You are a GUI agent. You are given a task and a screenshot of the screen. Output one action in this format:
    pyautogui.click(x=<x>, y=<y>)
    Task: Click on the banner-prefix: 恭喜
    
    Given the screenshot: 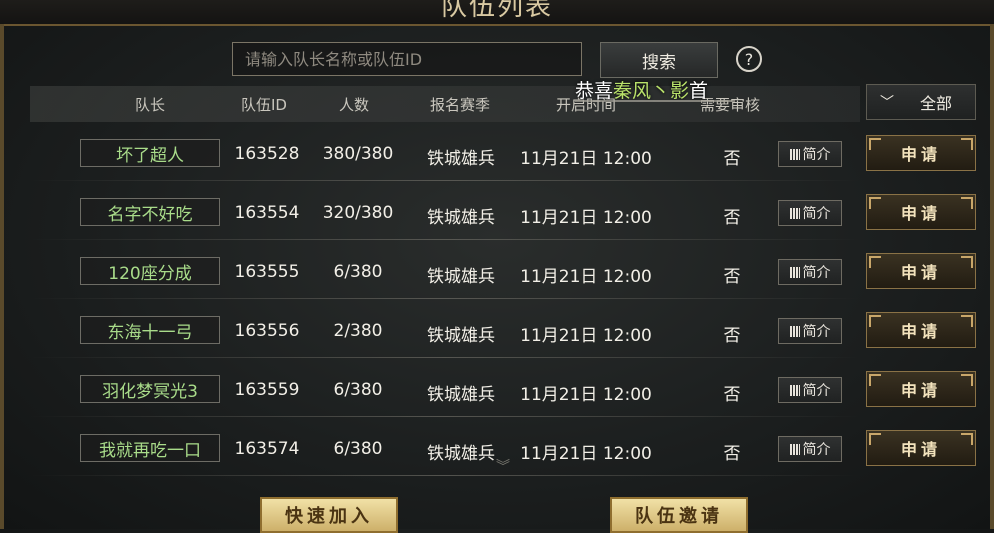 What is the action you would take?
    pyautogui.click(x=594, y=91)
    